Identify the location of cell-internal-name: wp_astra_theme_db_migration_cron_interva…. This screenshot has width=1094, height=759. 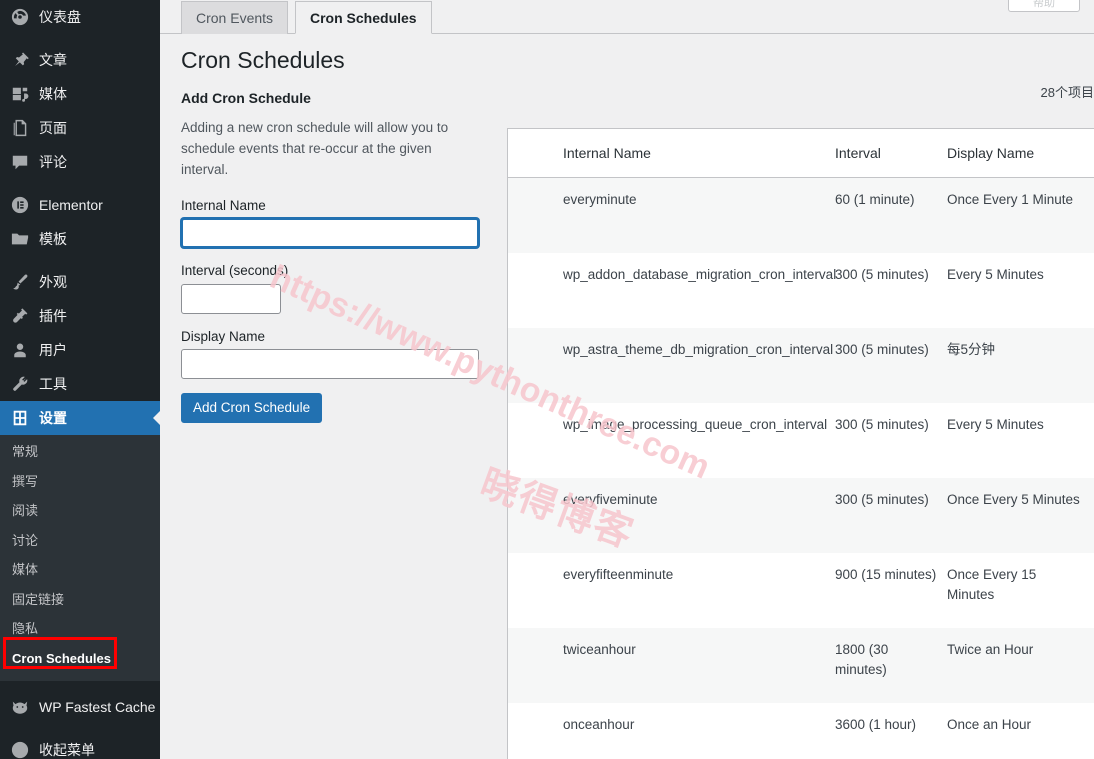
(698, 349).